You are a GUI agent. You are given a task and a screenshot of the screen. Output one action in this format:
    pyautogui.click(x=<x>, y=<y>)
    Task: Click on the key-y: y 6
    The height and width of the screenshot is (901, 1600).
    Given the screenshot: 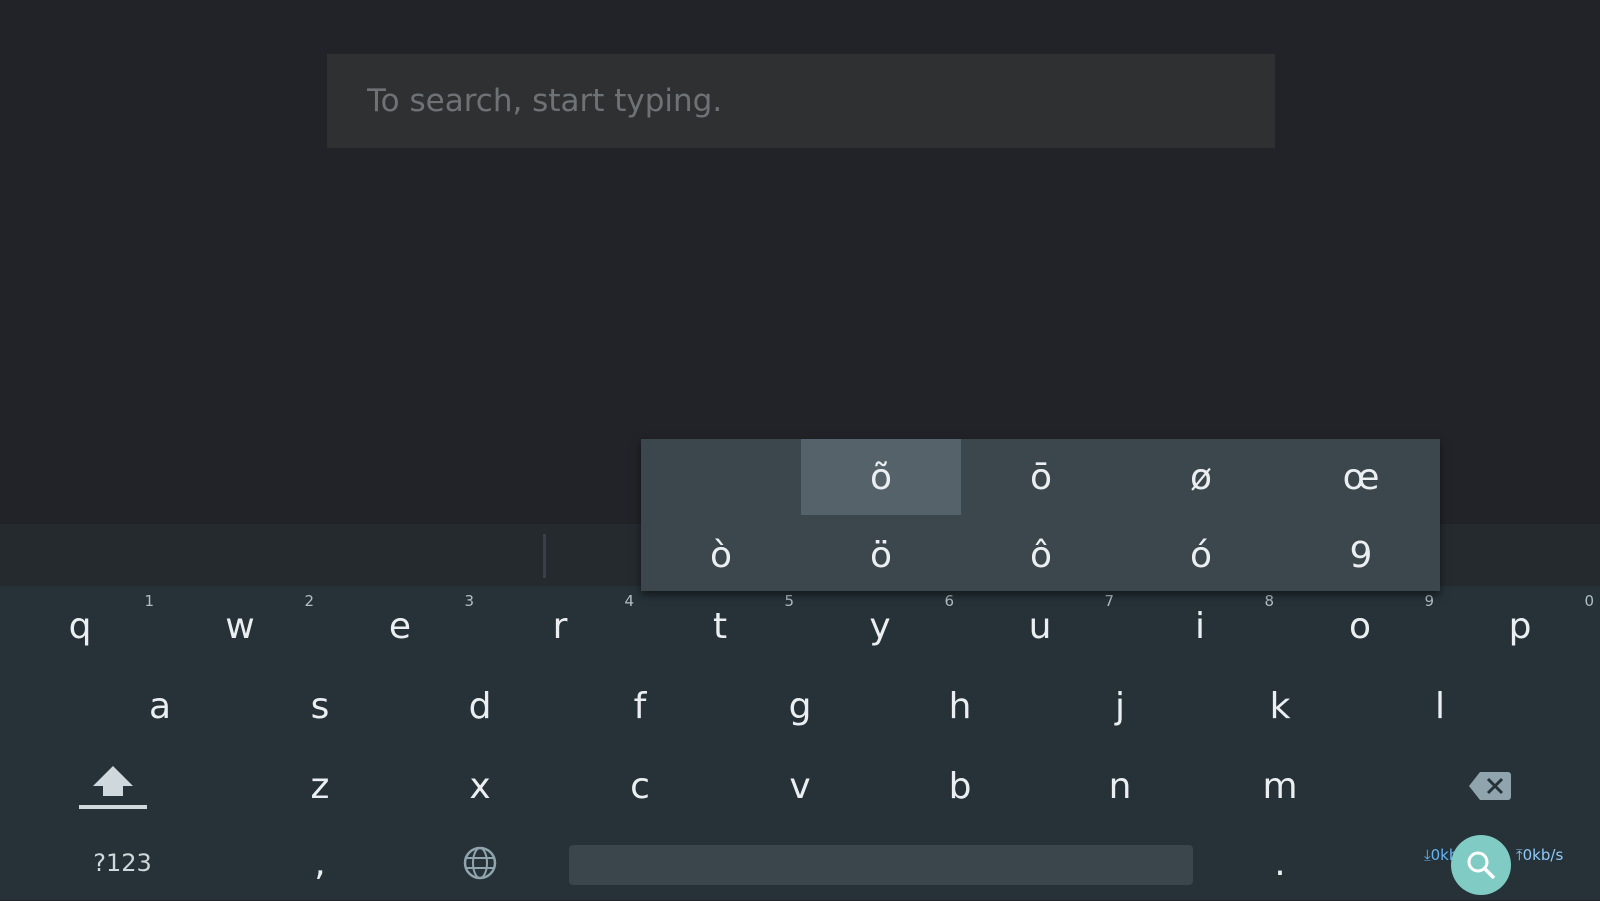 What is the action you would take?
    pyautogui.click(x=880, y=626)
    